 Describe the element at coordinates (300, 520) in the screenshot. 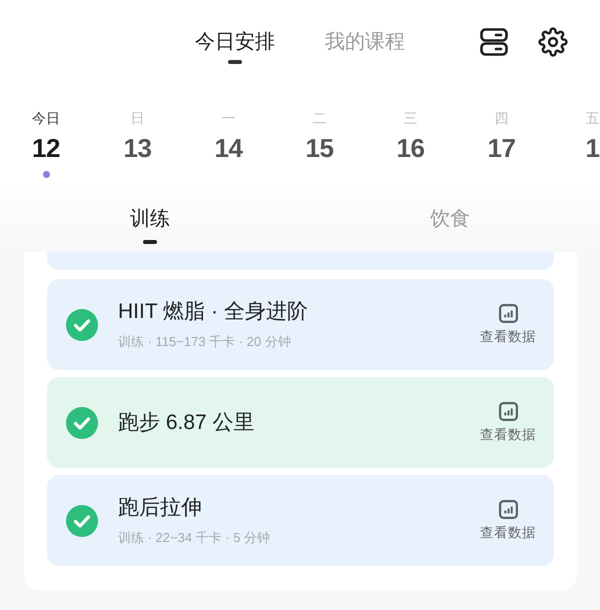

I see `activity-card: 跑后拉伸 训练 · 22~34 千卡 · 5 分钟 查看数据` at that location.